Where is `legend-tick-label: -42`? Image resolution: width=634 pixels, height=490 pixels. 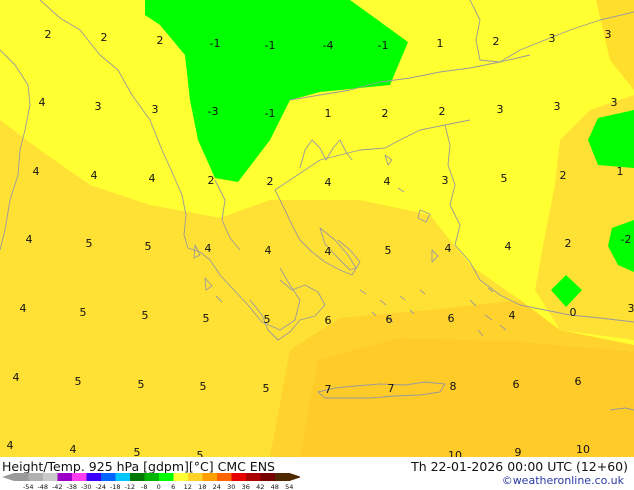 legend-tick-label: -42 is located at coordinates (57, 486).